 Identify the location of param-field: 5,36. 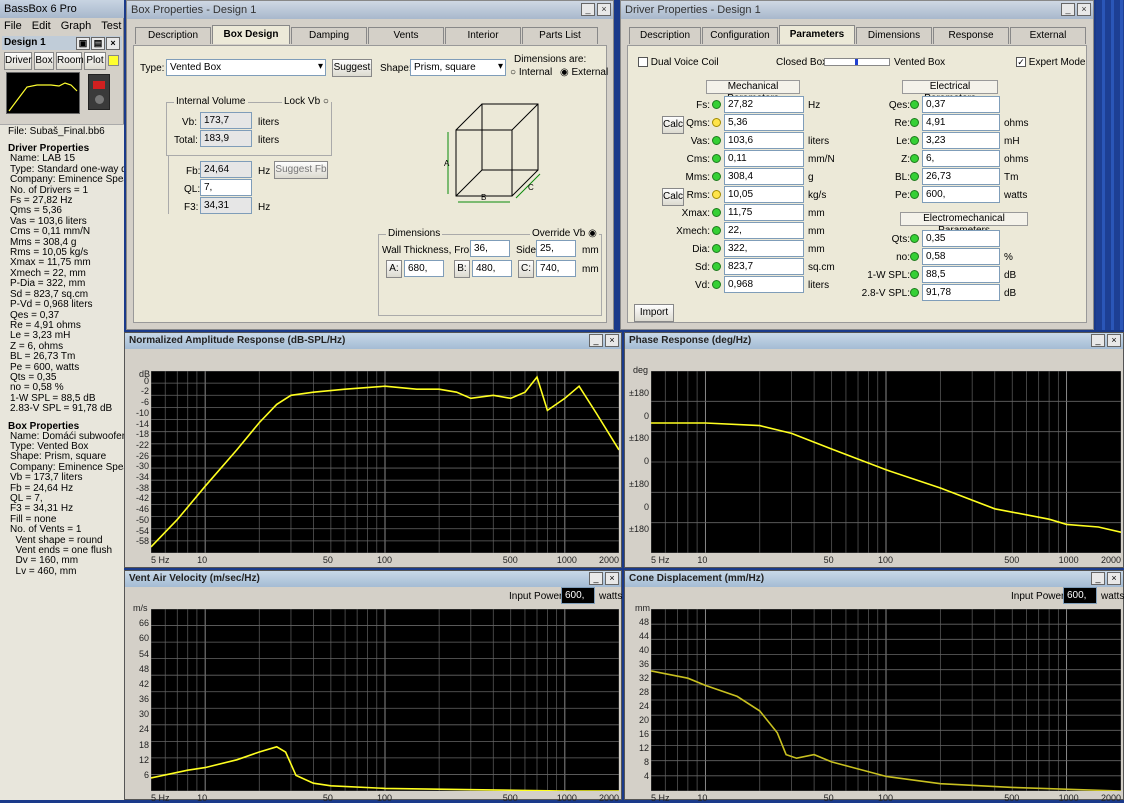
(764, 122).